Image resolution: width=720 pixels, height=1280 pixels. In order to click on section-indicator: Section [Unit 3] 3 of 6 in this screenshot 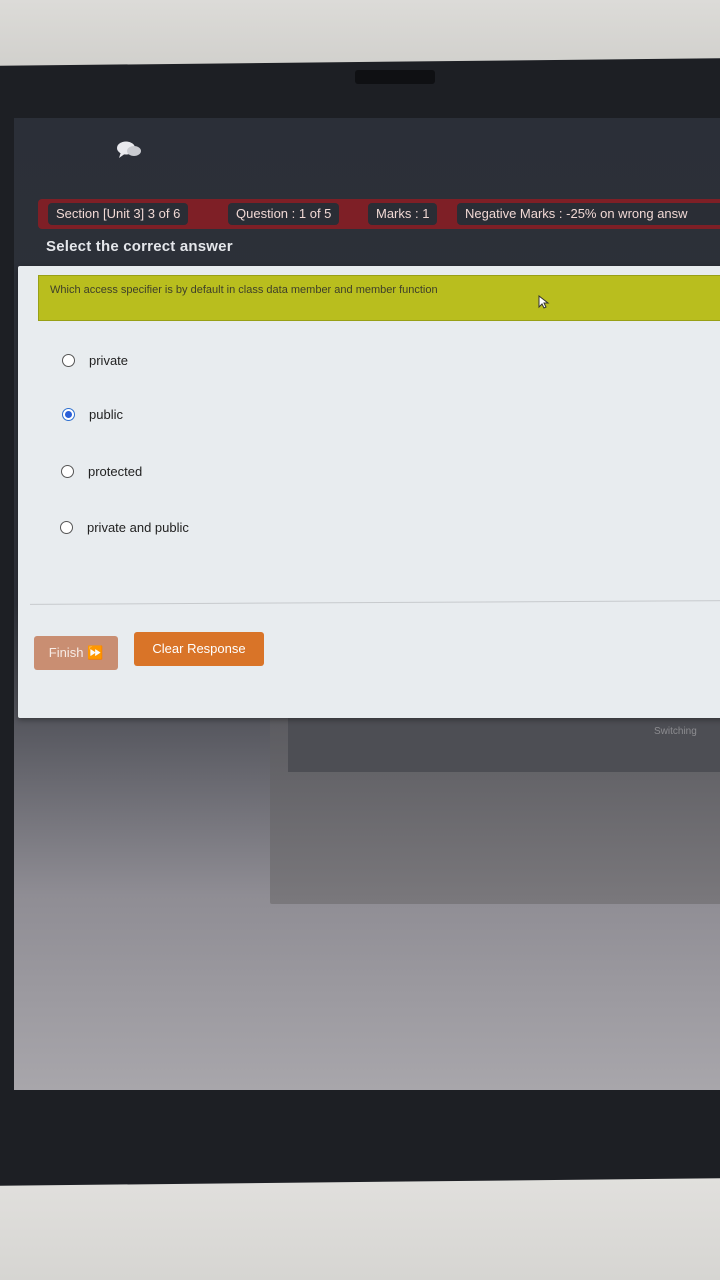, I will do `click(118, 214)`.